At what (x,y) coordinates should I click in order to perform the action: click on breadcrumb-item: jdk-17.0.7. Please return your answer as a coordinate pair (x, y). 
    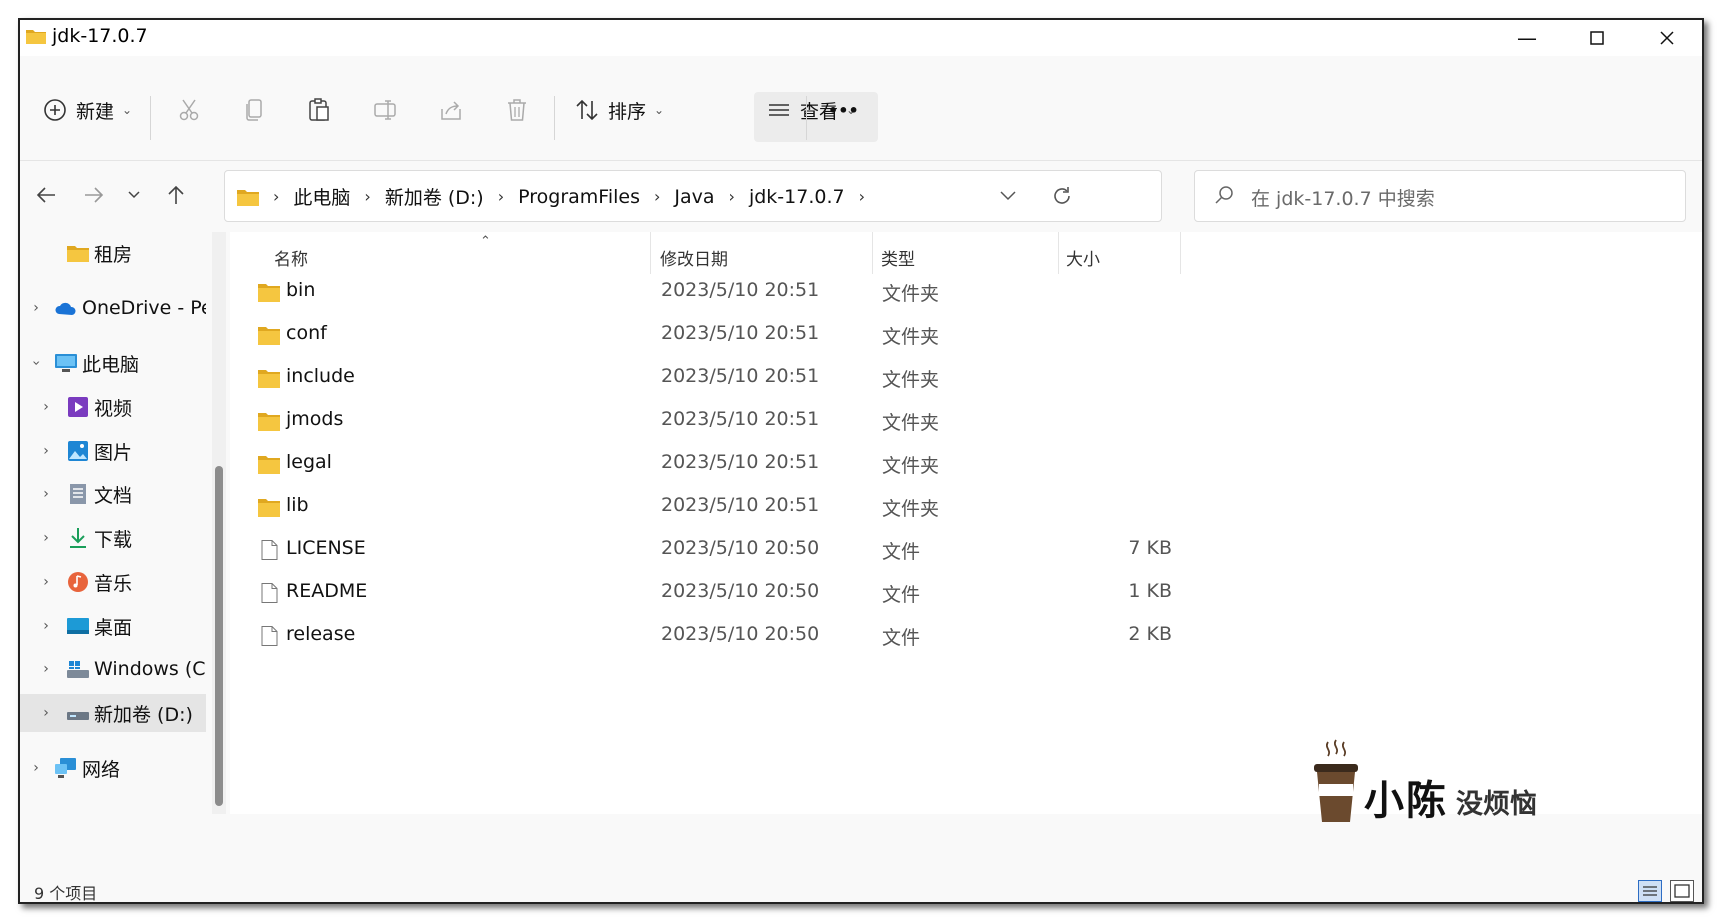
    Looking at the image, I should click on (797, 197).